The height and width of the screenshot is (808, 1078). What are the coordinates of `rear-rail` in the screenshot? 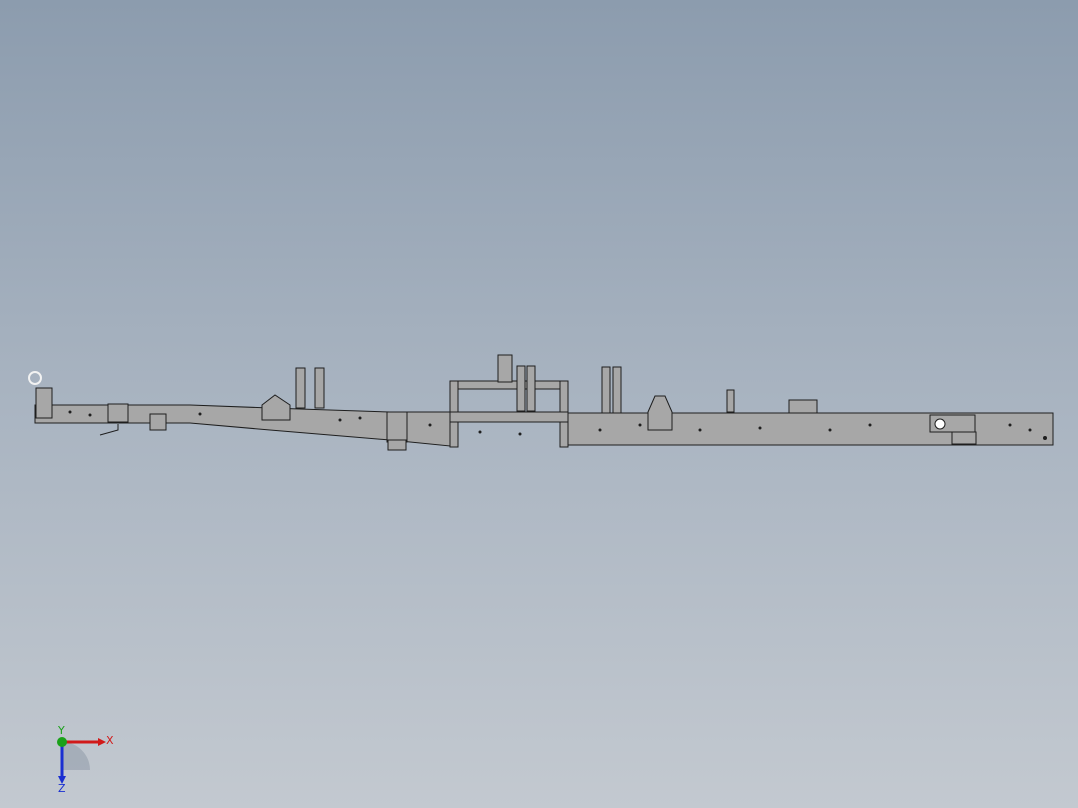 It's located at (810, 429).